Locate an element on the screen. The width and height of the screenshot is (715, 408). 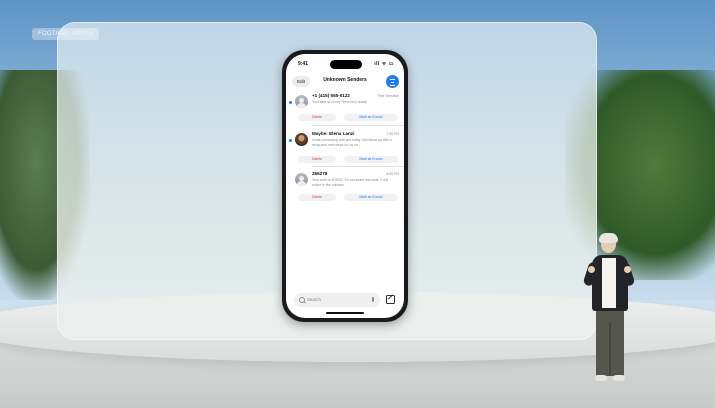
search-input: Search is located at coordinates (337, 300).